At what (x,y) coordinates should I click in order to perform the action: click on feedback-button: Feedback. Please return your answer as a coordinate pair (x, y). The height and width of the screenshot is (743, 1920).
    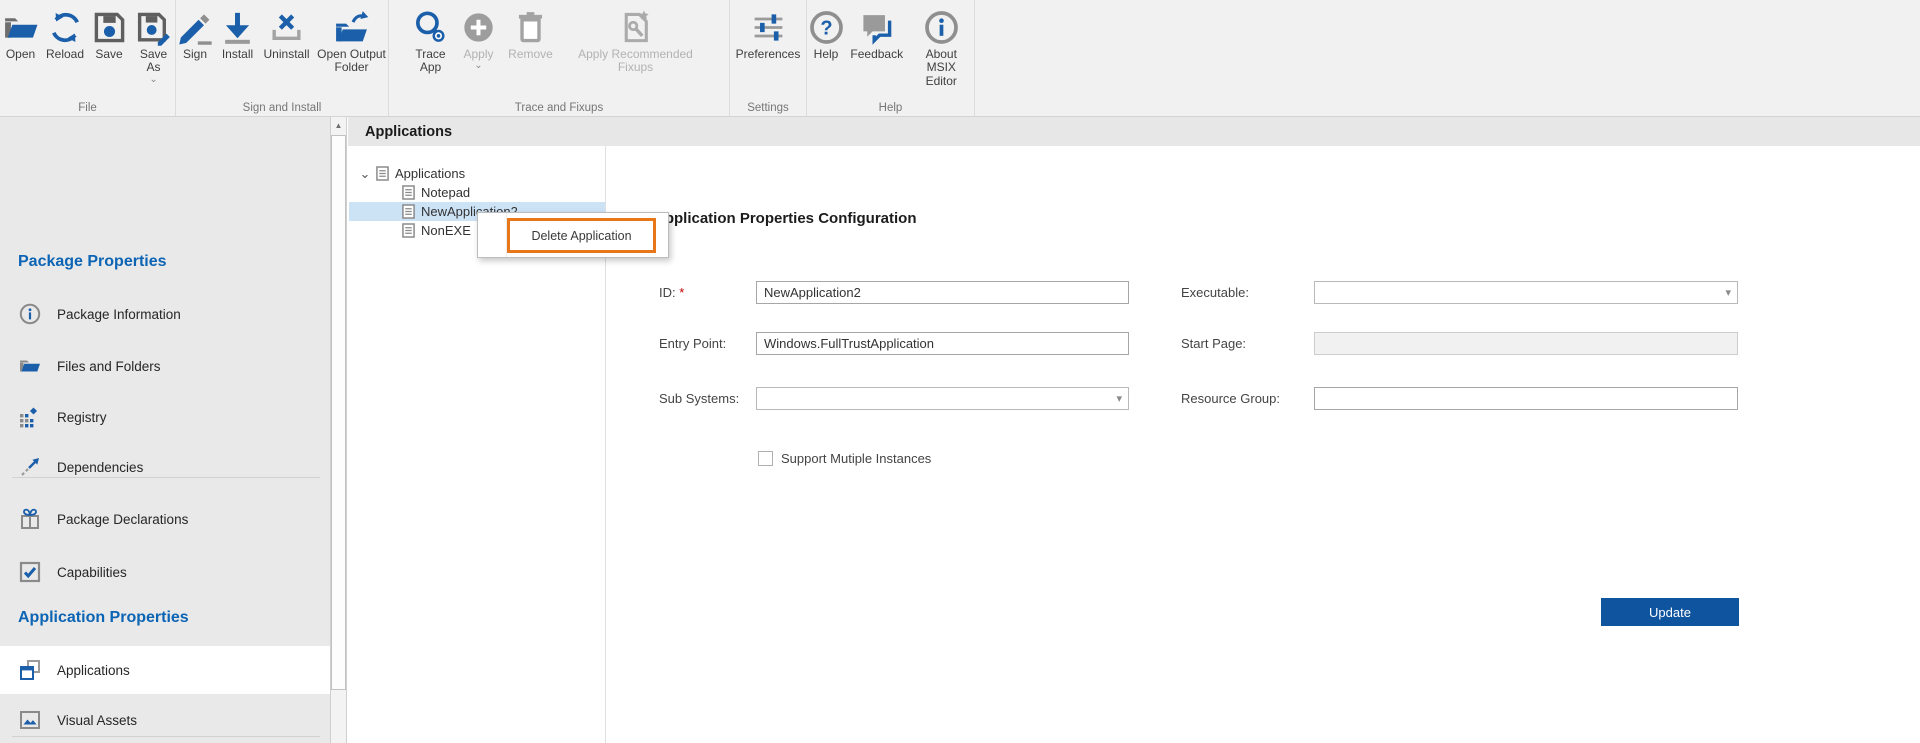
    Looking at the image, I should click on (877, 33).